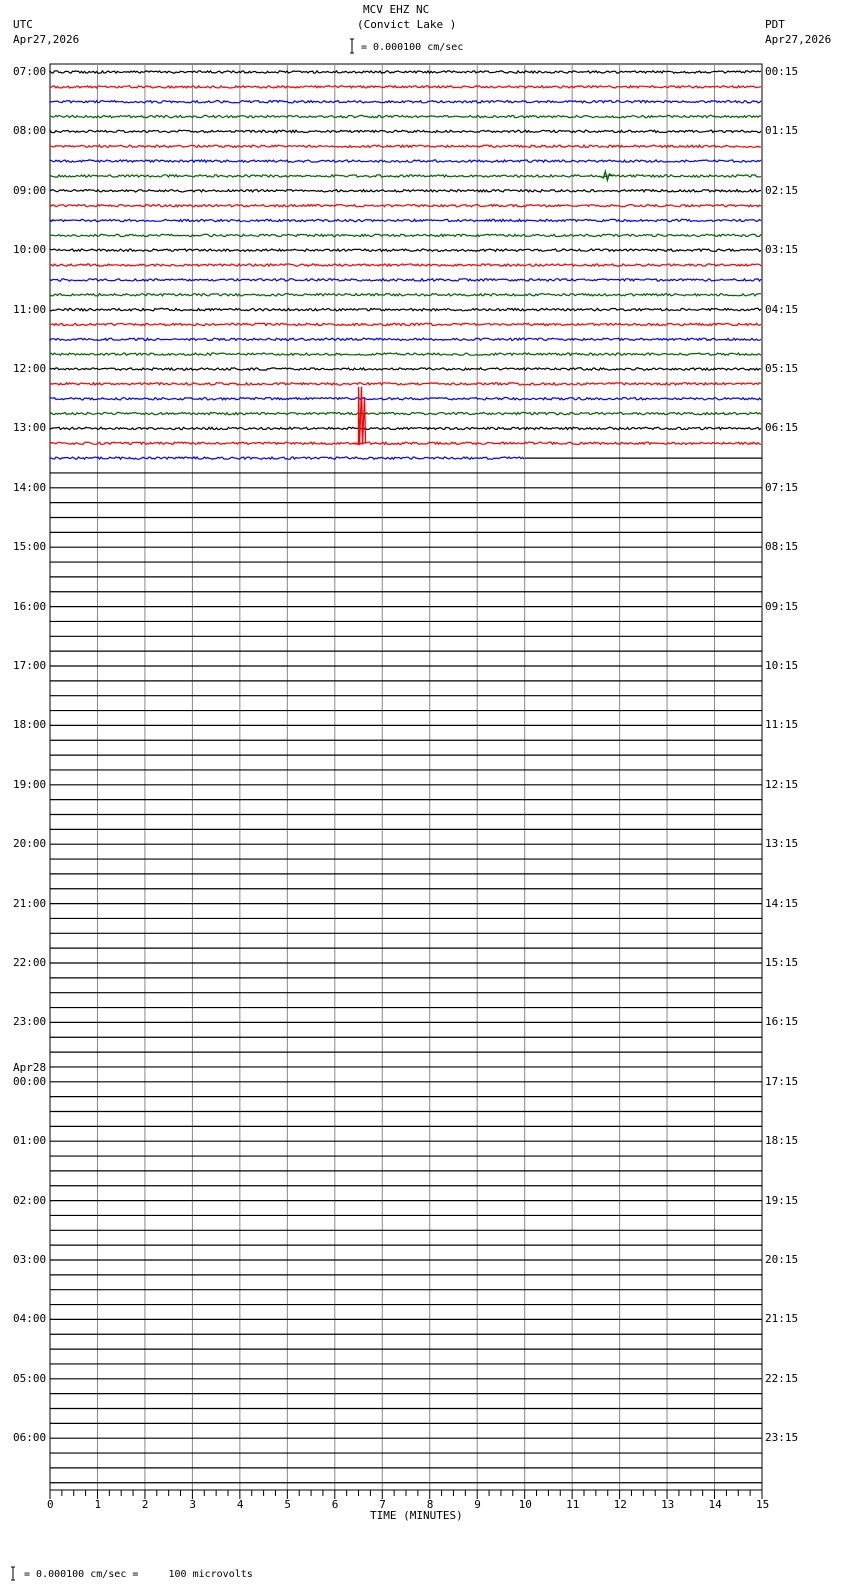  Describe the element at coordinates (782, 665) in the screenshot. I see `pdt-hour-label: 10:15` at that location.